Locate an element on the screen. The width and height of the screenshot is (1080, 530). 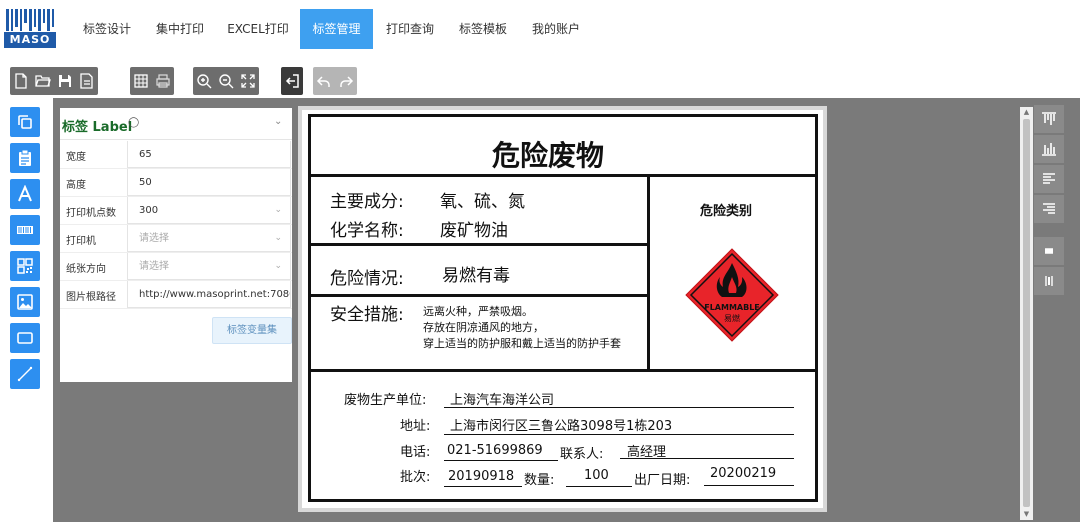
align-bottom-icon is located at coordinates (1049, 149).